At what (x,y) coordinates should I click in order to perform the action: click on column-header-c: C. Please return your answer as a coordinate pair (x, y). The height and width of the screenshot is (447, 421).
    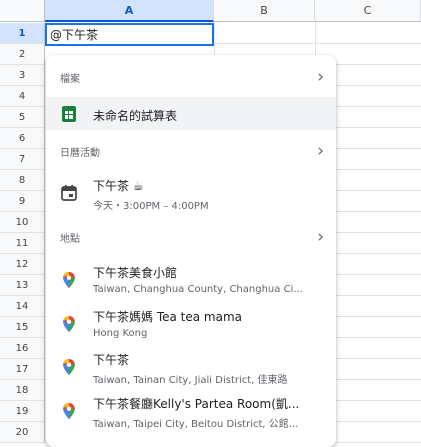
    Looking at the image, I should click on (368, 11).